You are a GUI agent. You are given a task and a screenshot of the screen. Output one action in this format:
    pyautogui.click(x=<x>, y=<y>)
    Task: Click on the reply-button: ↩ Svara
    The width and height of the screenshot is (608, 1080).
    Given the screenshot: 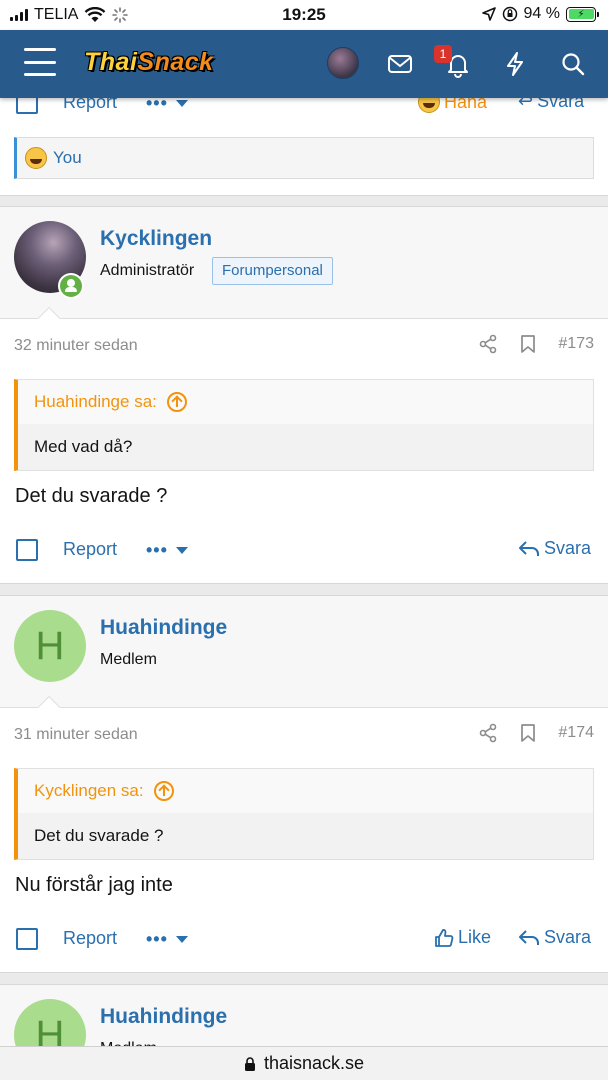 What is the action you would take?
    pyautogui.click(x=551, y=105)
    